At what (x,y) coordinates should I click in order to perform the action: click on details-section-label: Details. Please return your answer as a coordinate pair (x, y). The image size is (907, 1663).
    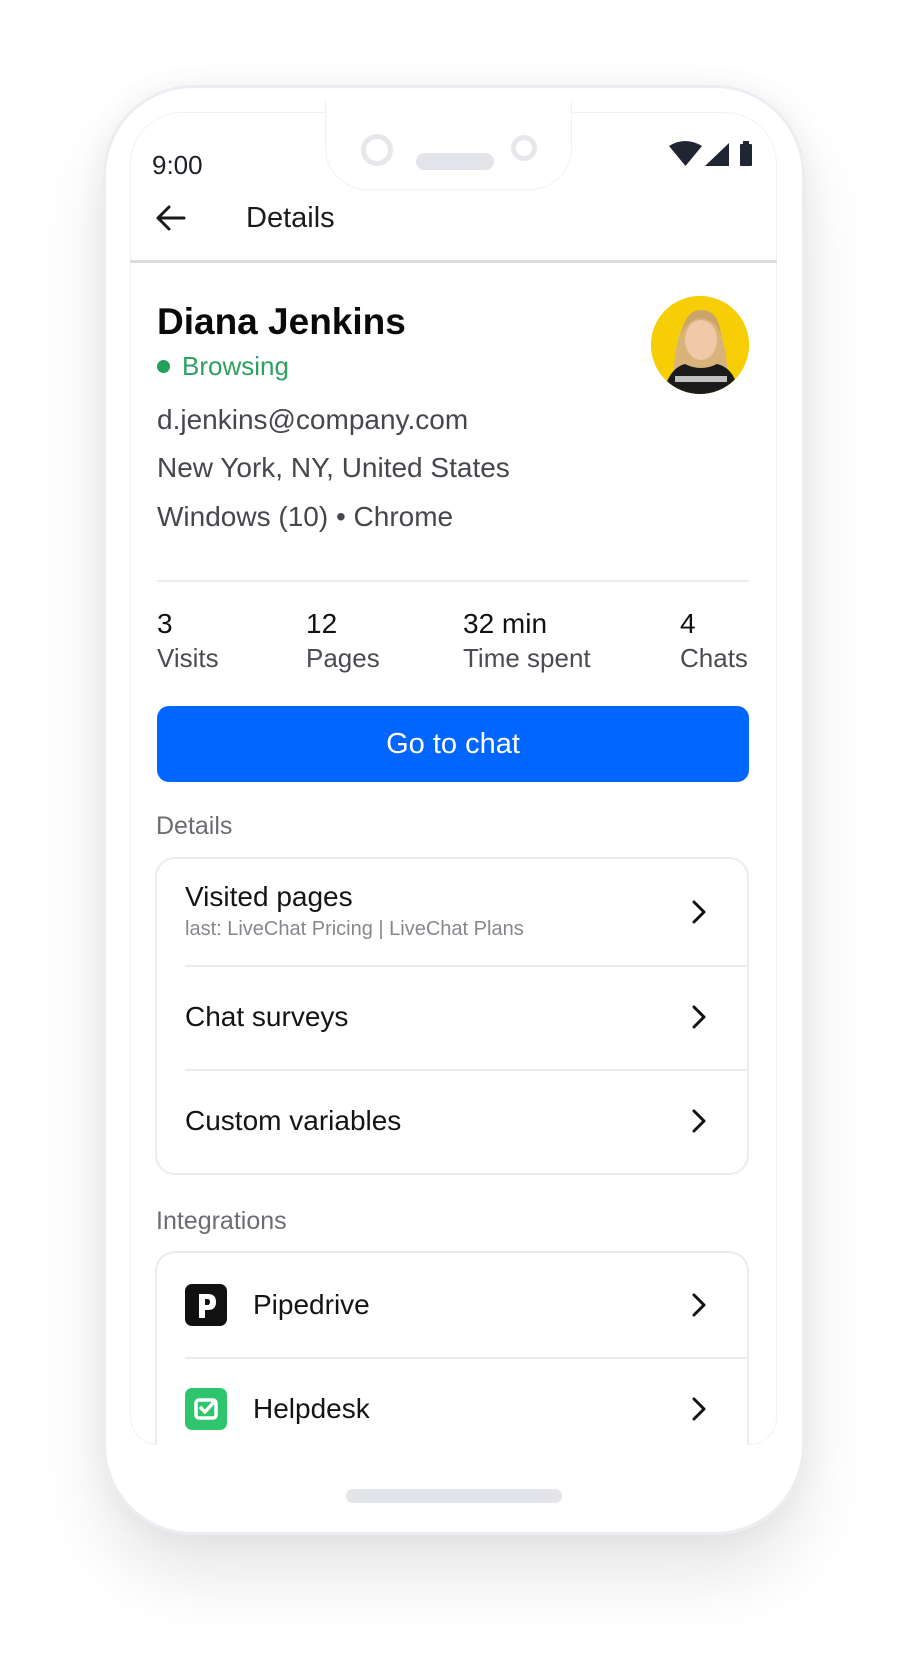
    Looking at the image, I should click on (194, 826).